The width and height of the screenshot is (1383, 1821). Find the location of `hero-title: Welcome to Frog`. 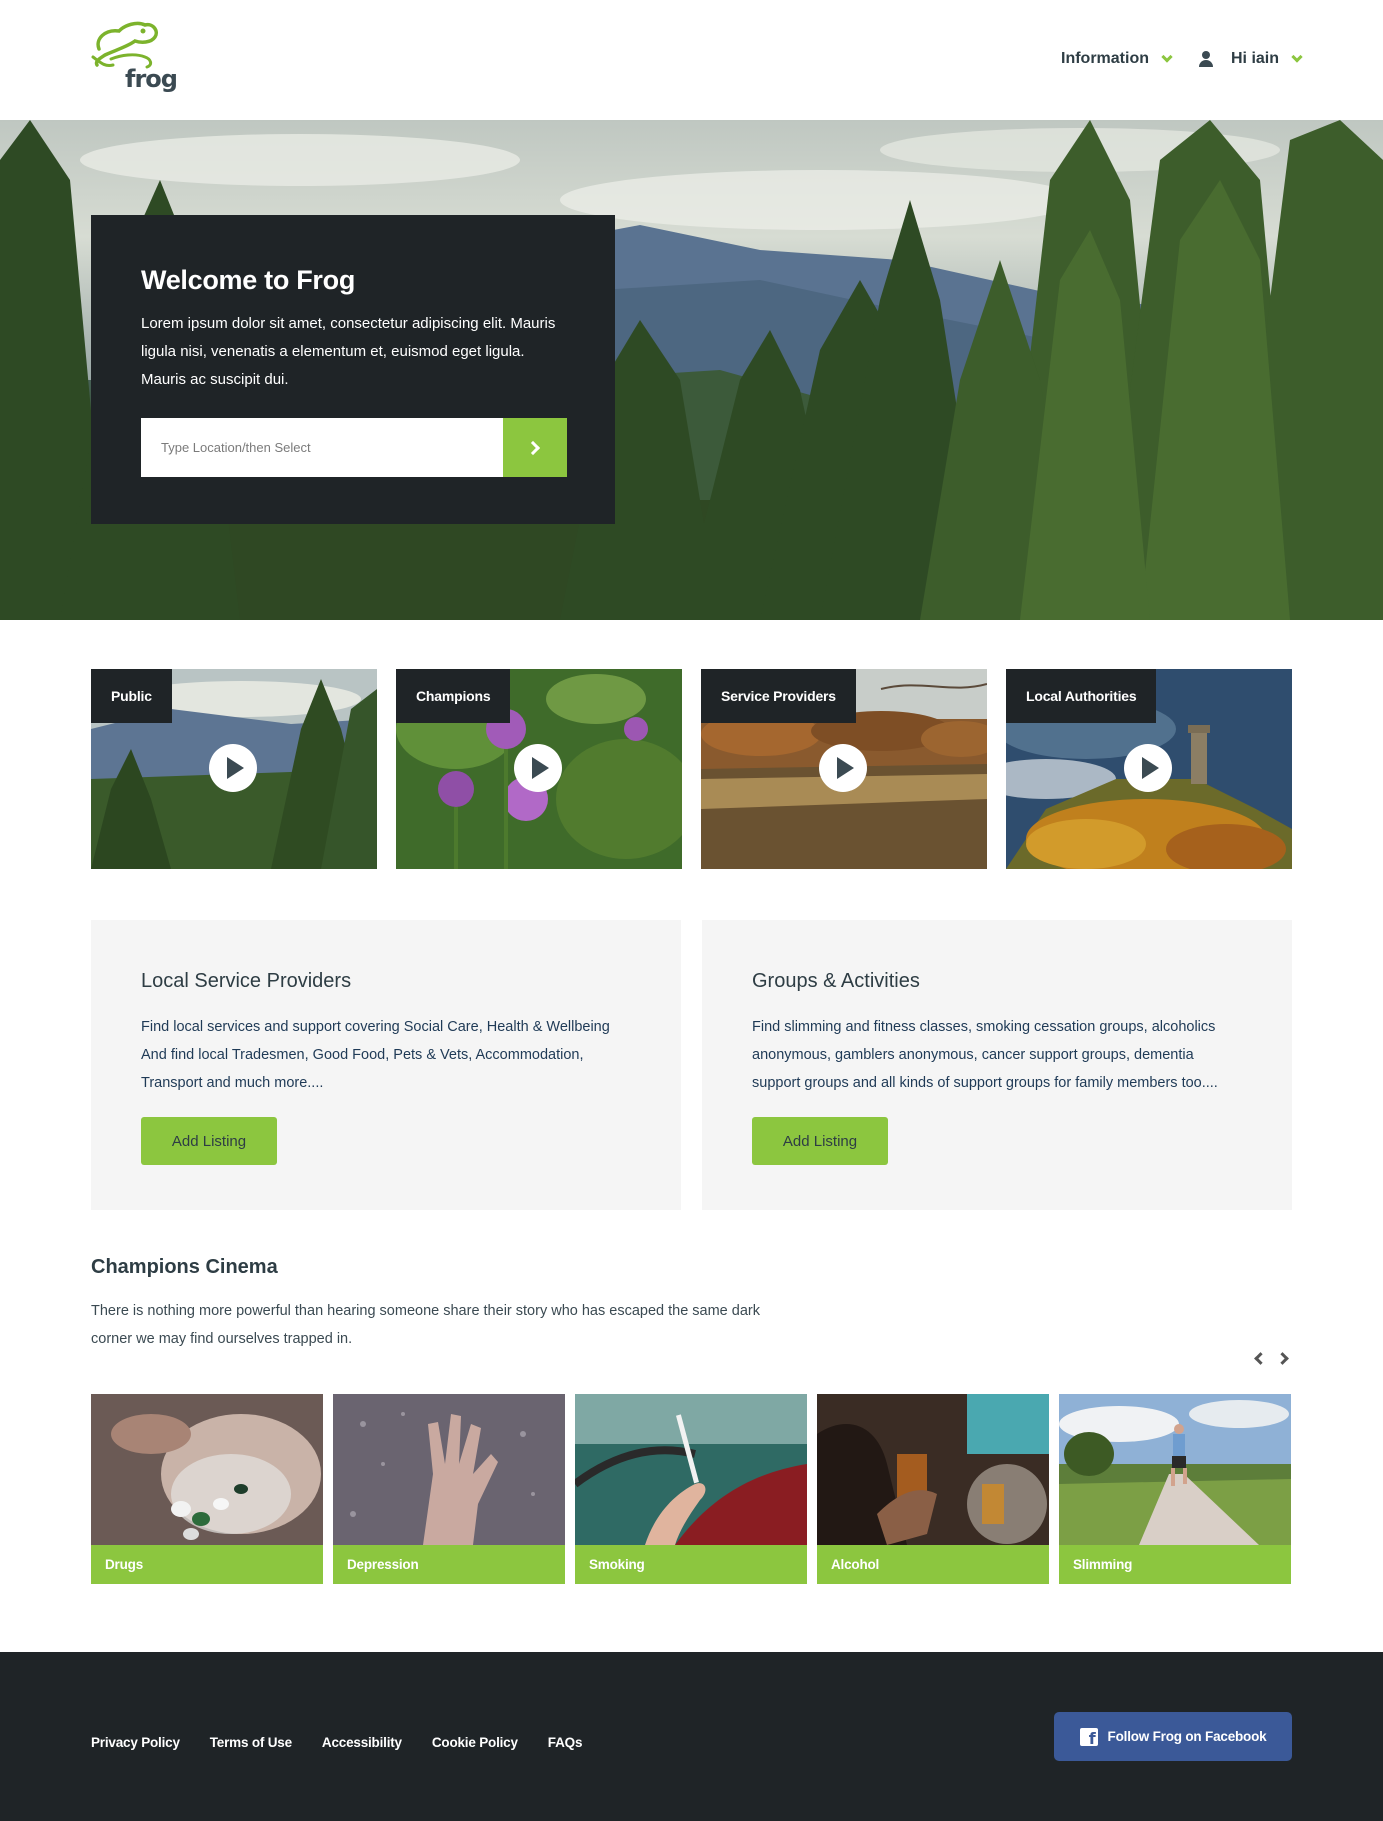

hero-title: Welcome to Frog is located at coordinates (248, 280).